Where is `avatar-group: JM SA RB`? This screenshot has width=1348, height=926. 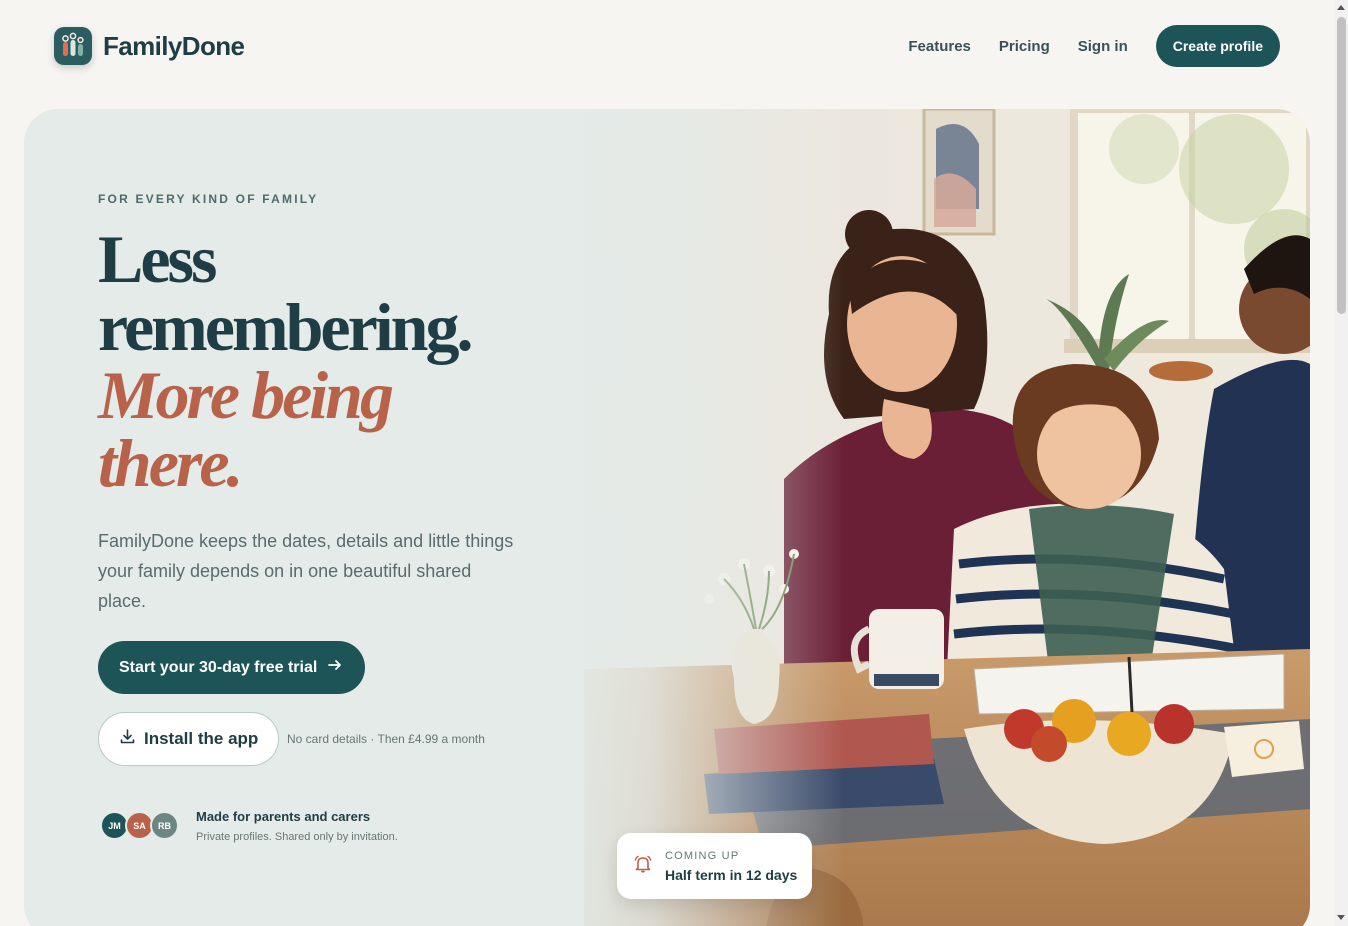 avatar-group: JM SA RB is located at coordinates (139, 825).